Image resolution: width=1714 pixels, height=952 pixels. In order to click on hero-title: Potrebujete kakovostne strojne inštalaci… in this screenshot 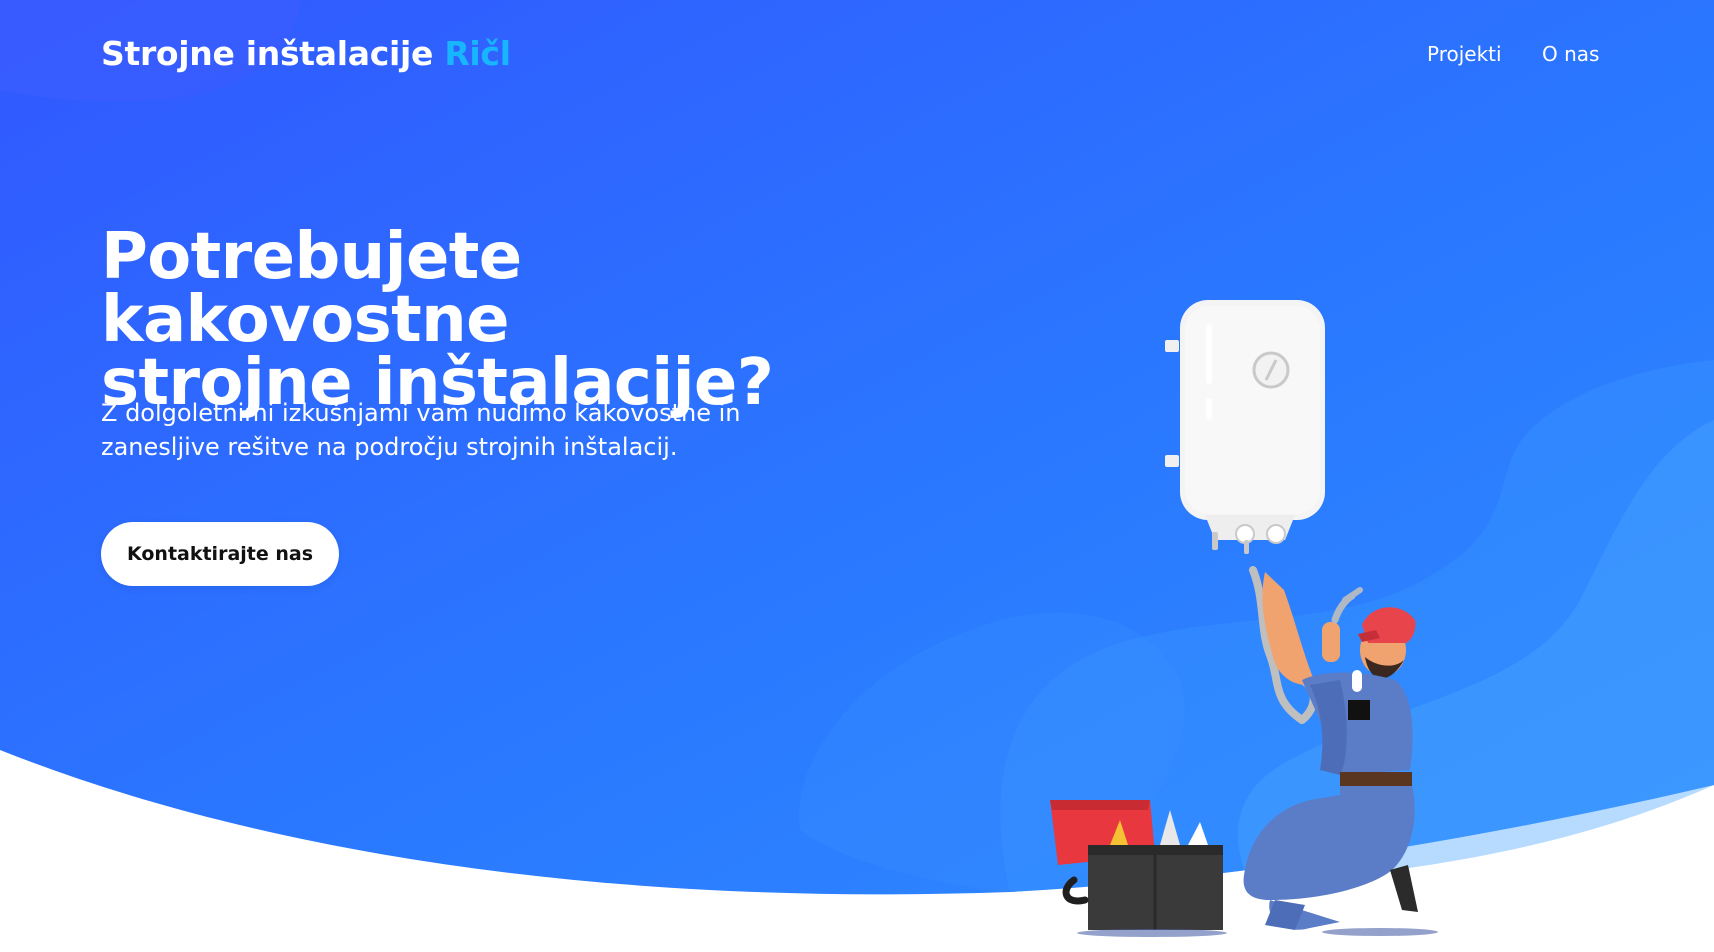, I will do `click(511, 320)`.